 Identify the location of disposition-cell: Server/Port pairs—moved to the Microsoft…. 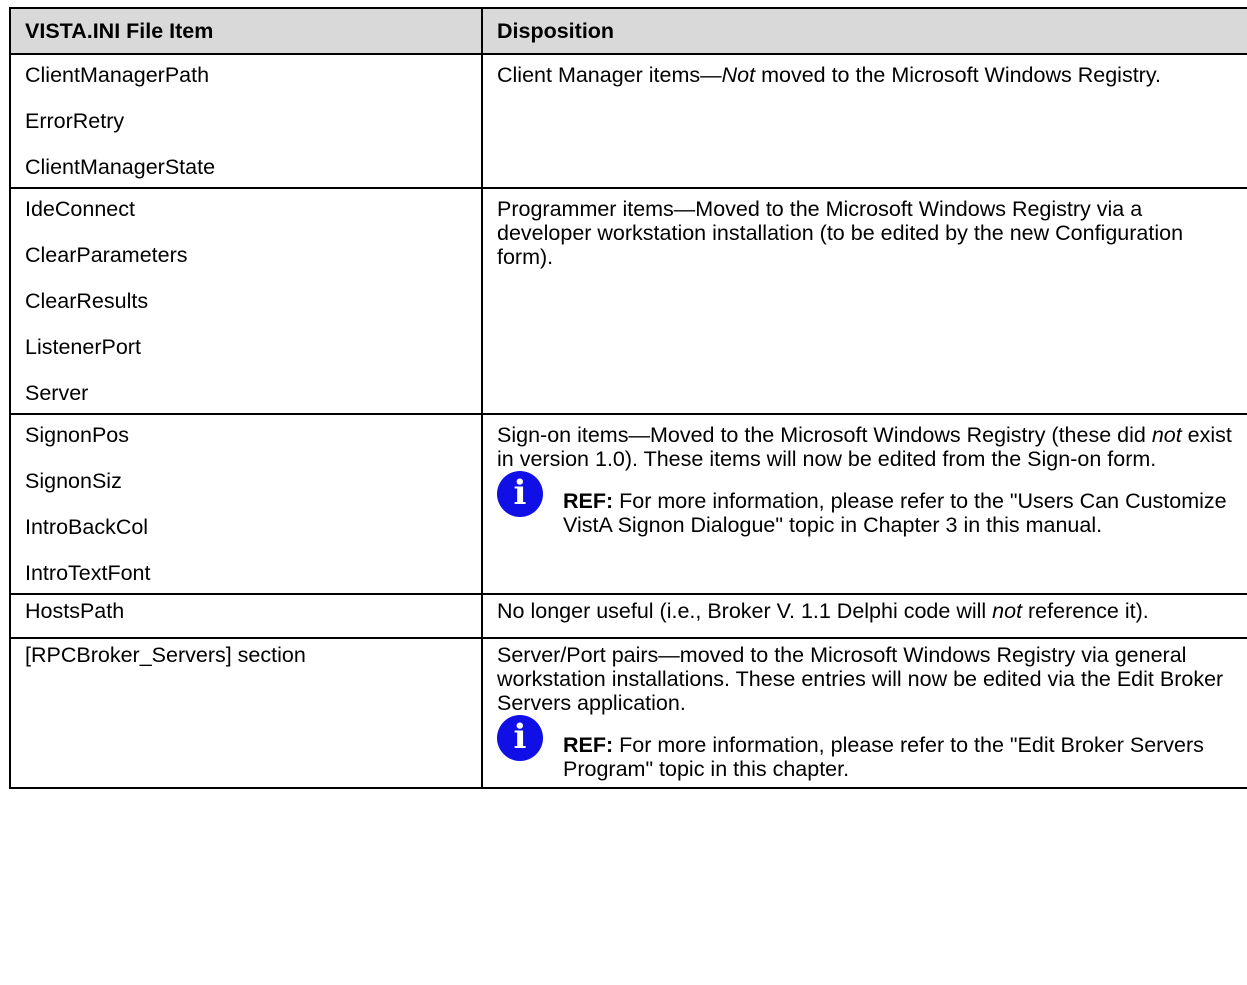
(864, 713).